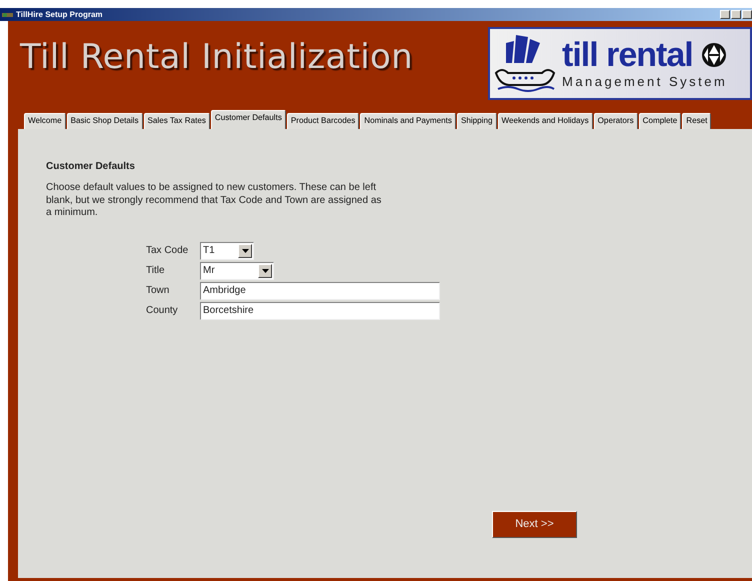 This screenshot has height=581, width=752. Describe the element at coordinates (697, 121) in the screenshot. I see `tab: Reset` at that location.